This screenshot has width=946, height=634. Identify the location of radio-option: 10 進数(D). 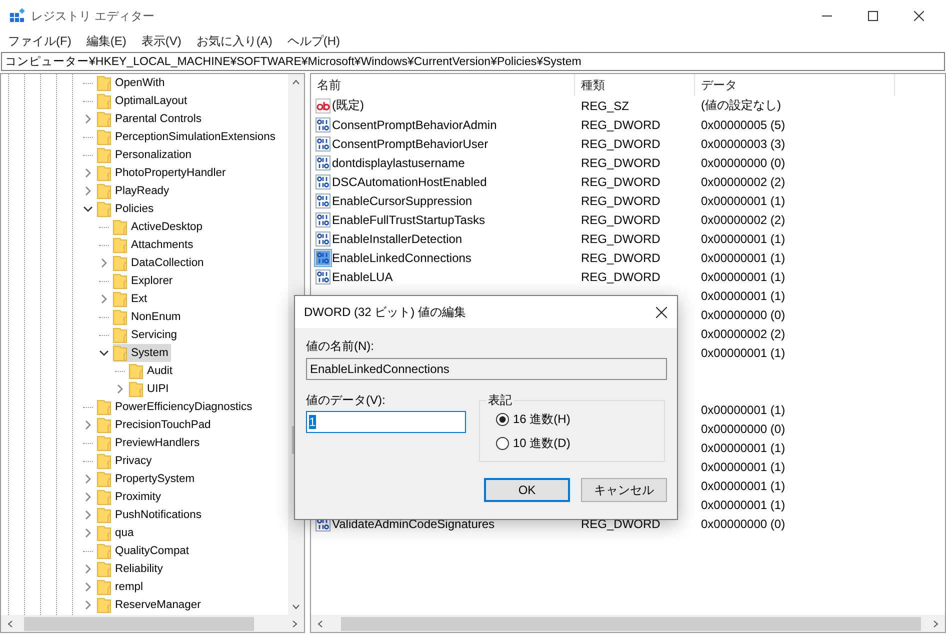
(580, 443).